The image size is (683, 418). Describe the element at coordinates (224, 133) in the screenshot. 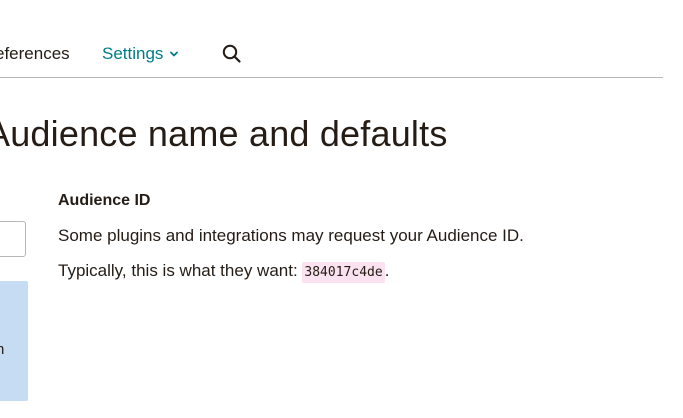

I see `page-title: Audience name and defaults` at that location.